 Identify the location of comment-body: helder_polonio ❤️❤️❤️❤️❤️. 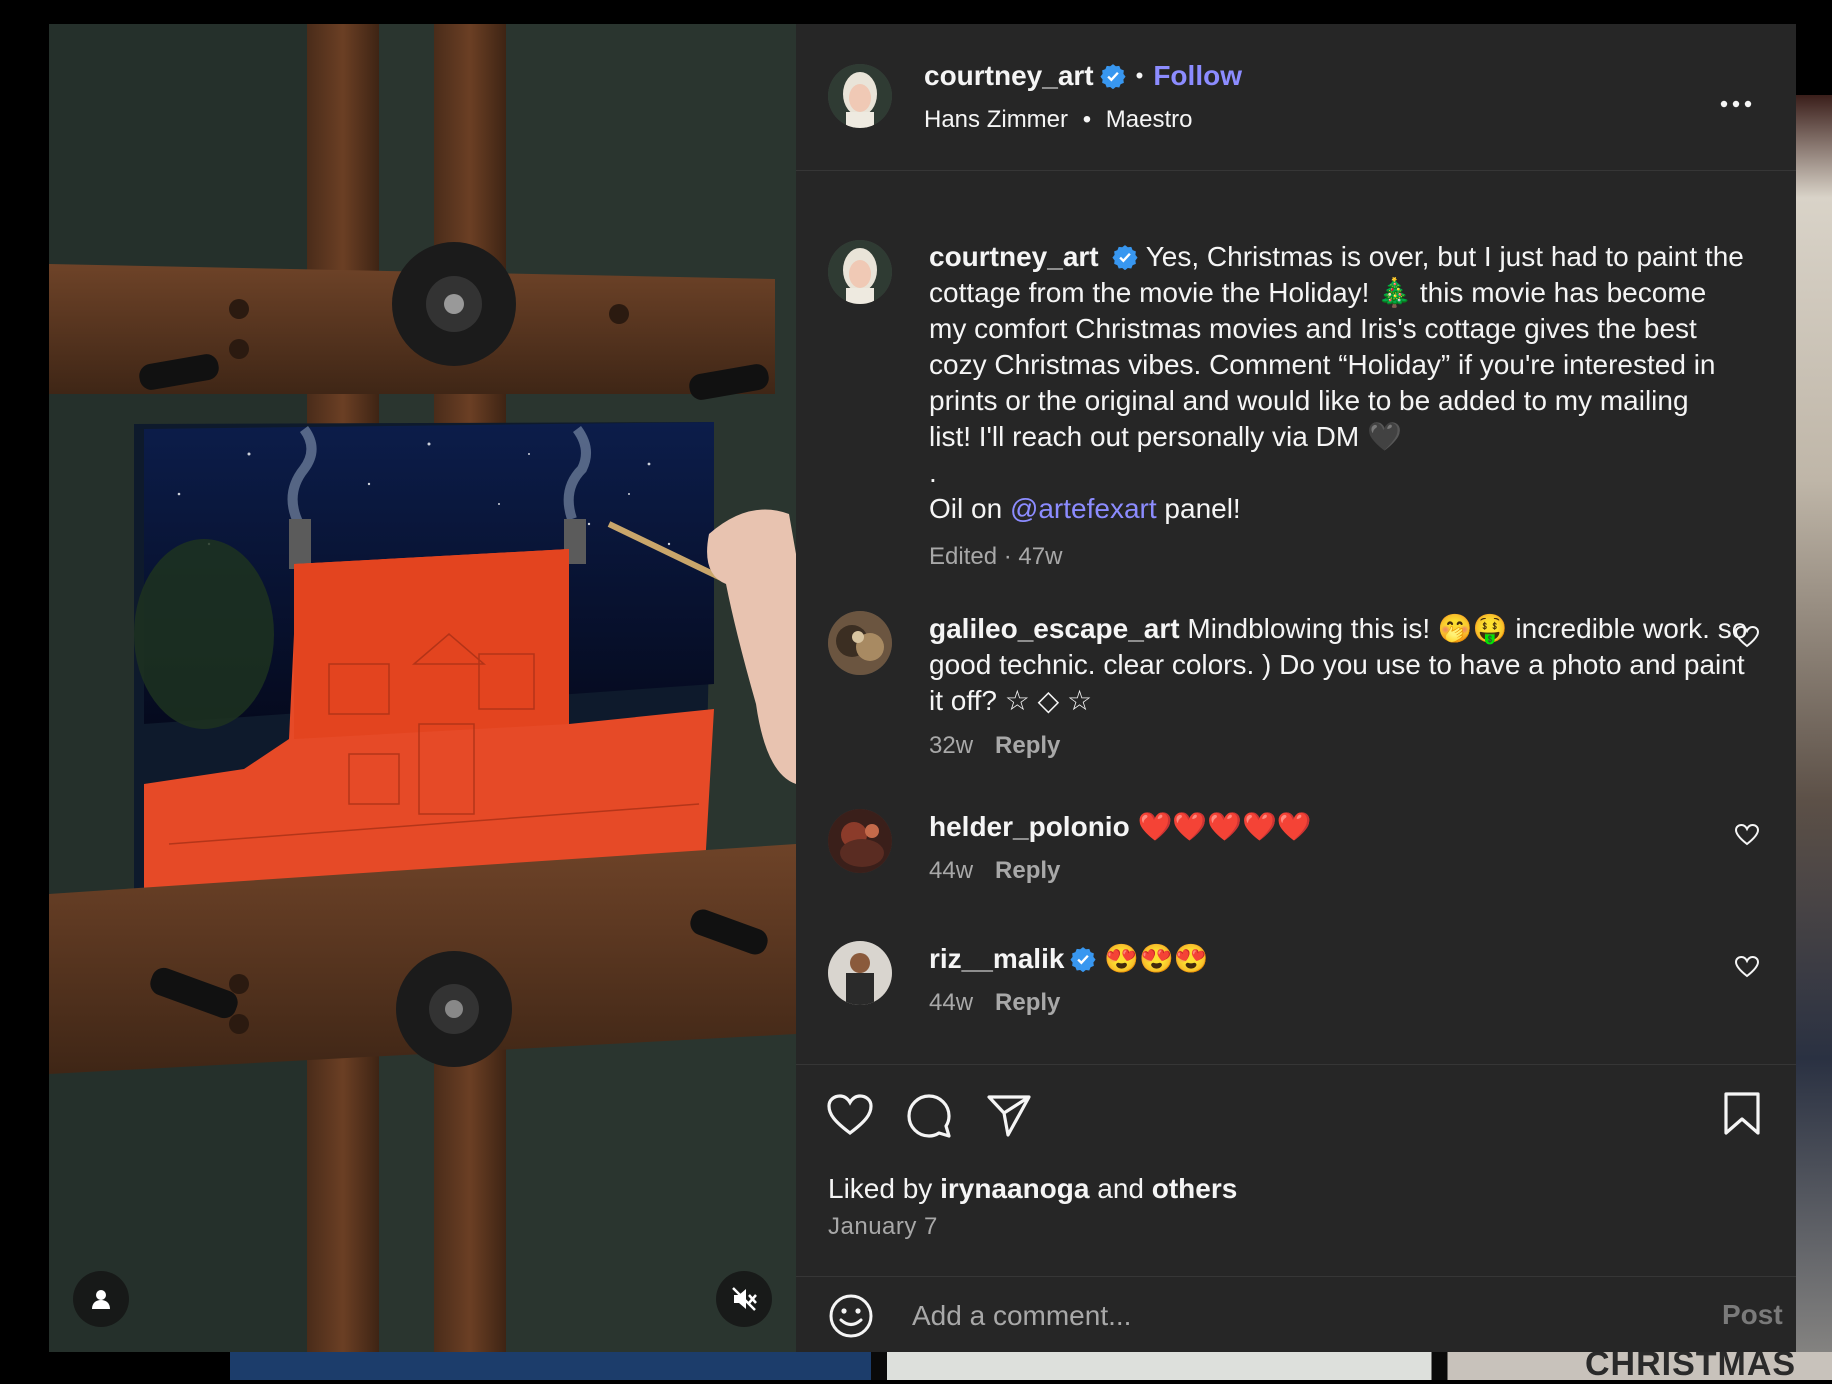
(1344, 827).